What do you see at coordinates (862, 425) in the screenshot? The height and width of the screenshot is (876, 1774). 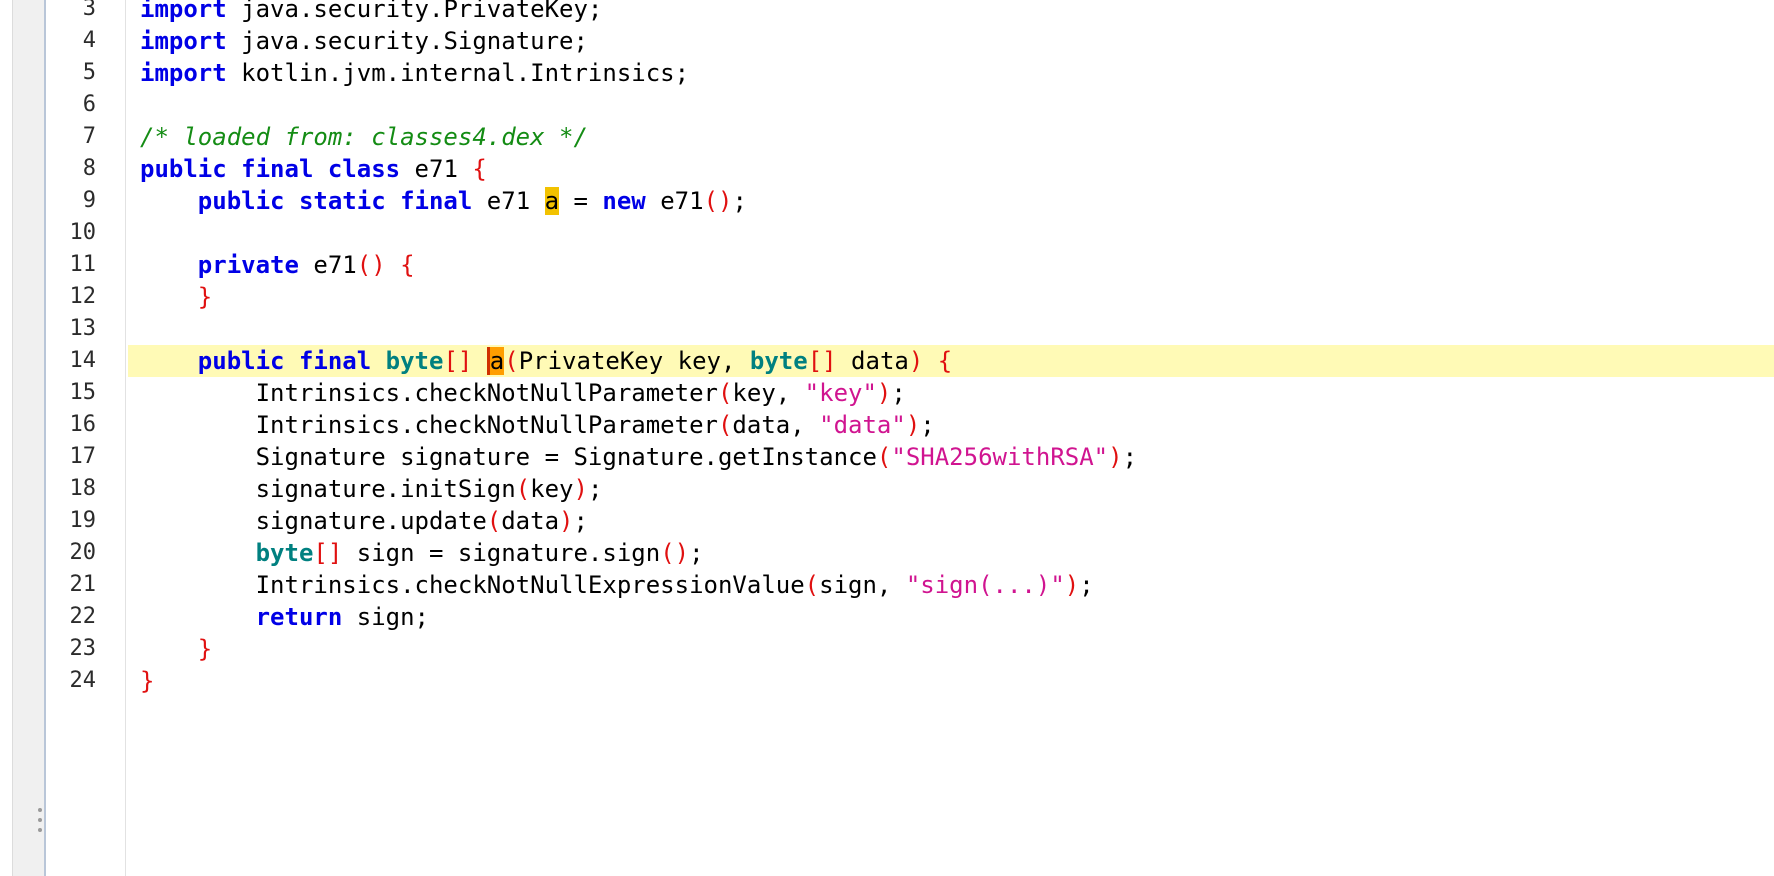 I see `code-token: "data"` at bounding box center [862, 425].